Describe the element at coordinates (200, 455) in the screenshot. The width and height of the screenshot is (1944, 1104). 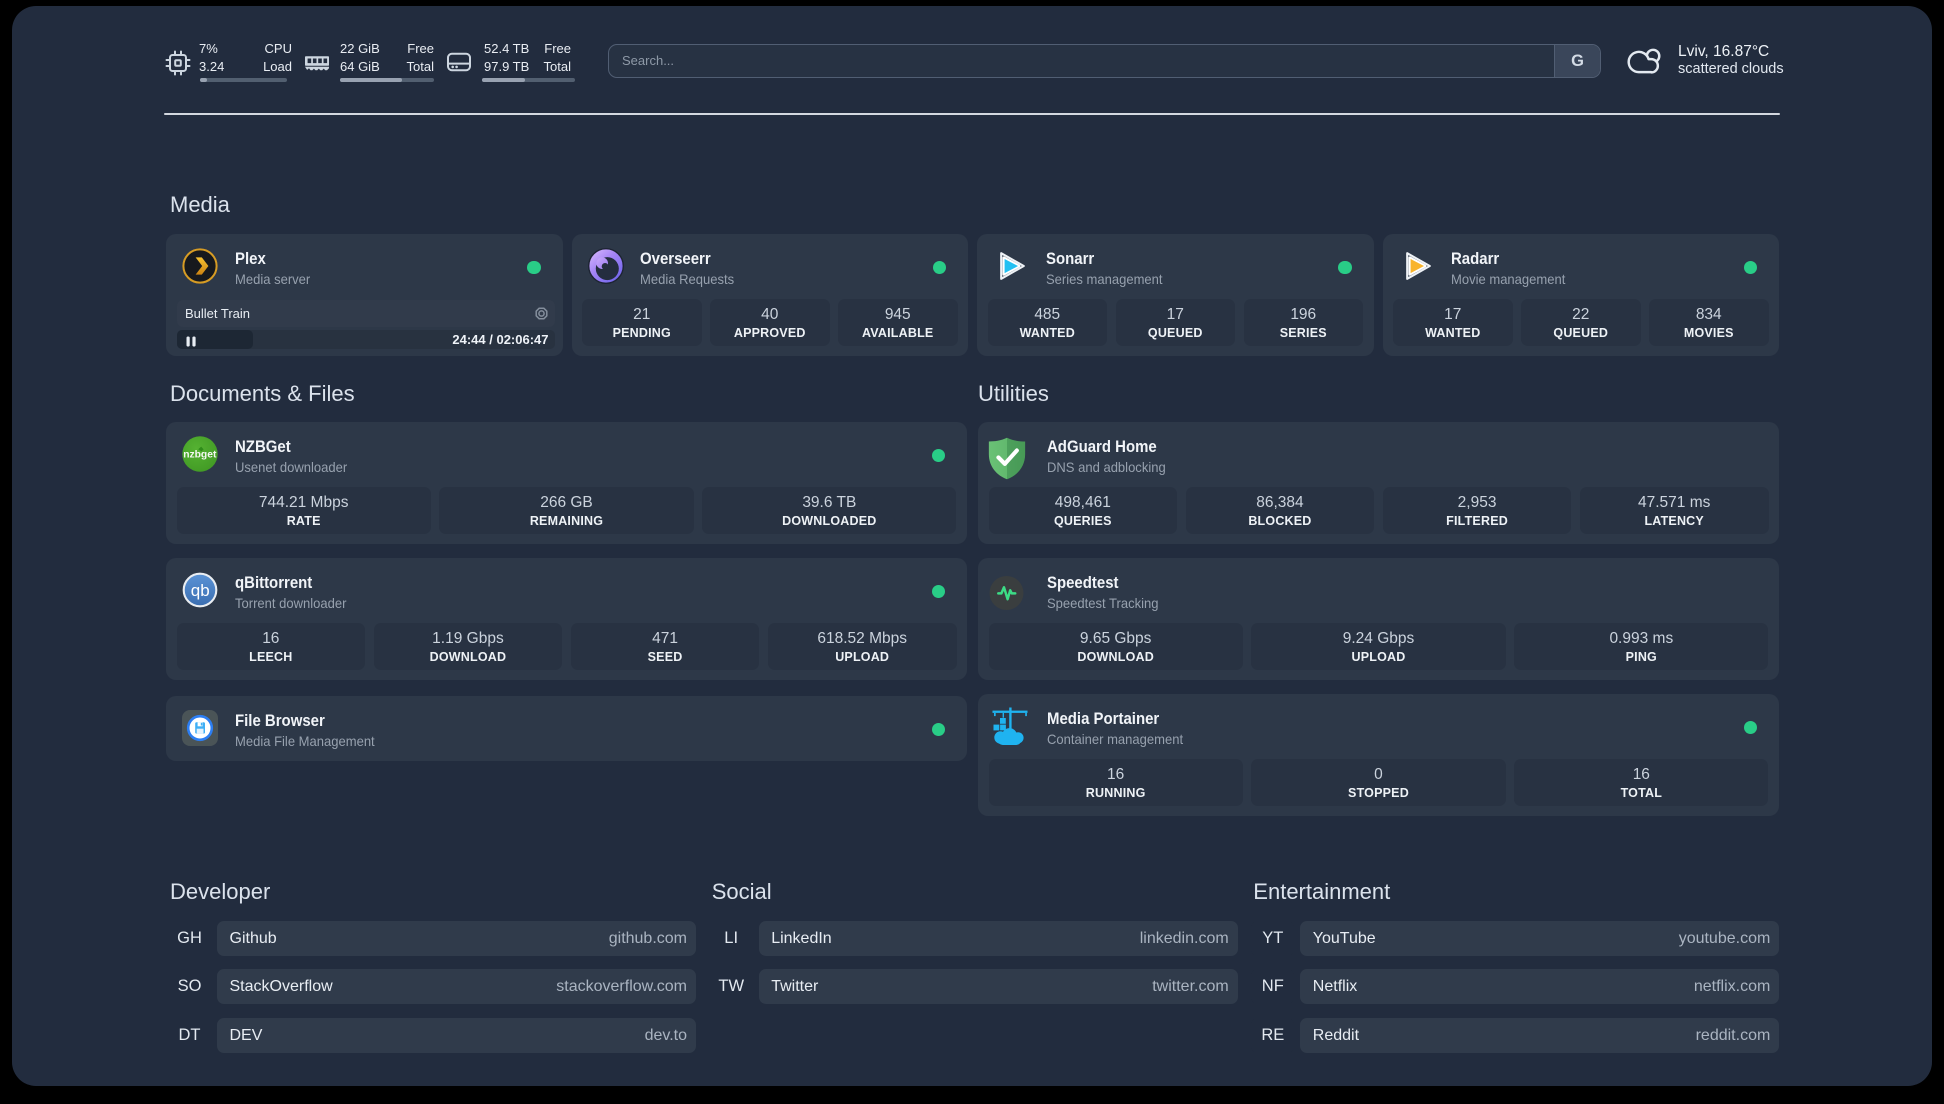
I see `svg-text: nzbget` at that location.